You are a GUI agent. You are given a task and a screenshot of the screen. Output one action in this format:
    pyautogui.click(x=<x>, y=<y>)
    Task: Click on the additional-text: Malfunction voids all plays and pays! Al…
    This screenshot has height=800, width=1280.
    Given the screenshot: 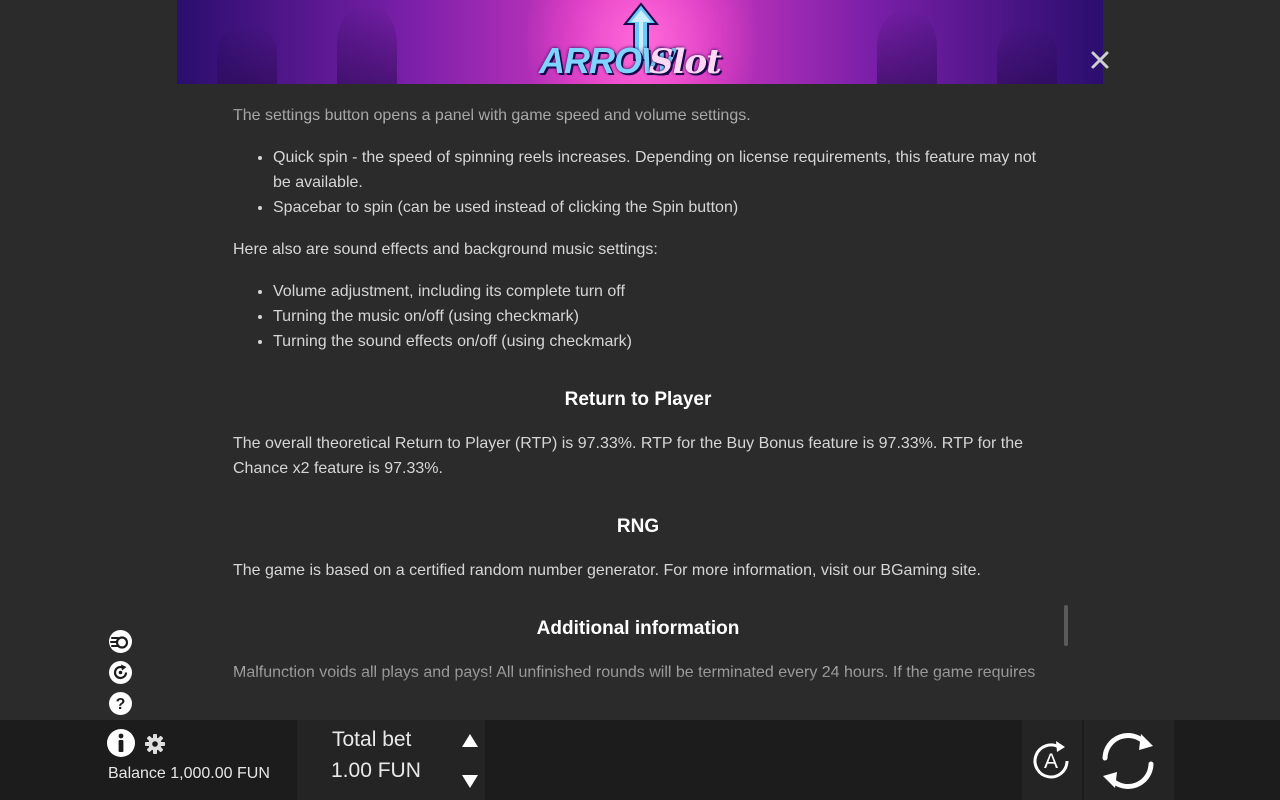 What is the action you would take?
    pyautogui.click(x=634, y=672)
    